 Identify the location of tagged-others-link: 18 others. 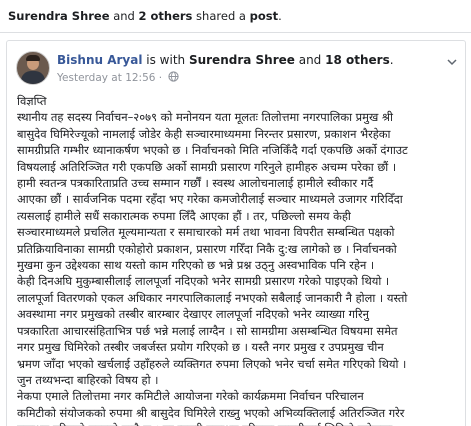
(357, 60).